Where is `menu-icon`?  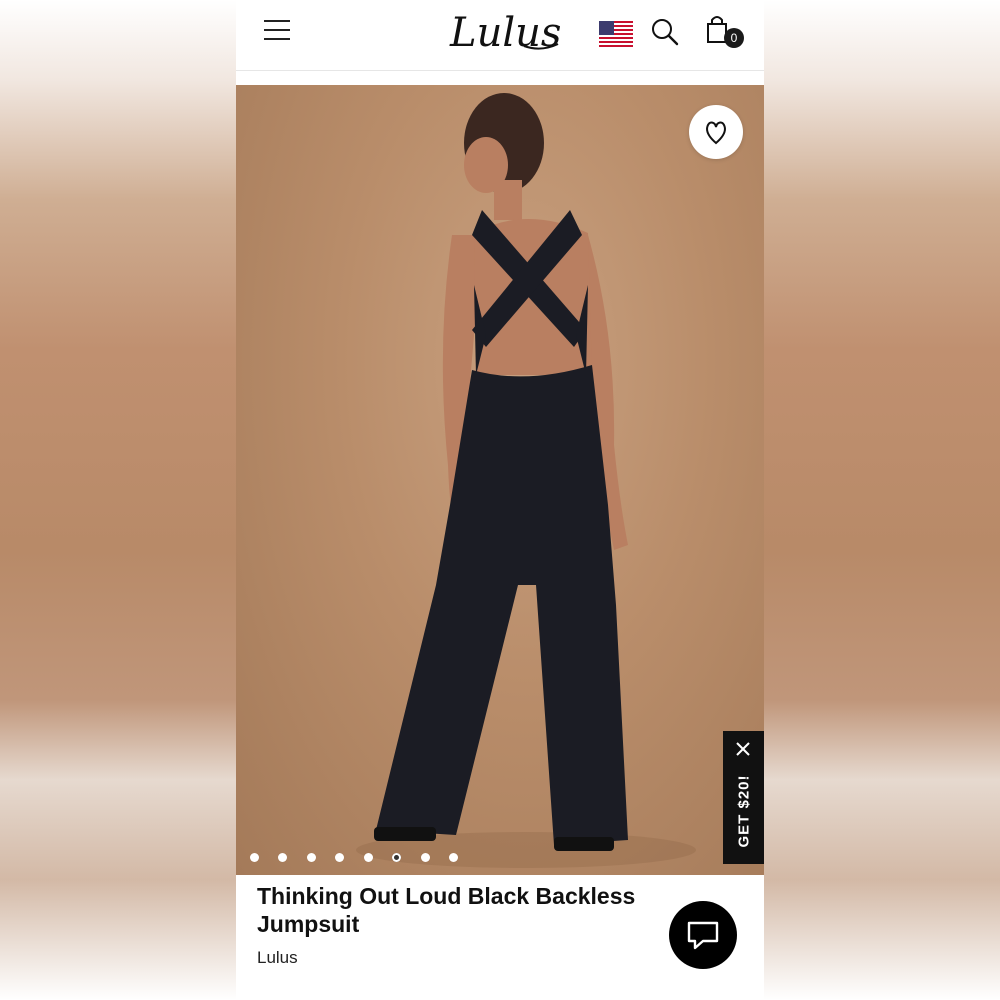
menu-icon is located at coordinates (277, 31).